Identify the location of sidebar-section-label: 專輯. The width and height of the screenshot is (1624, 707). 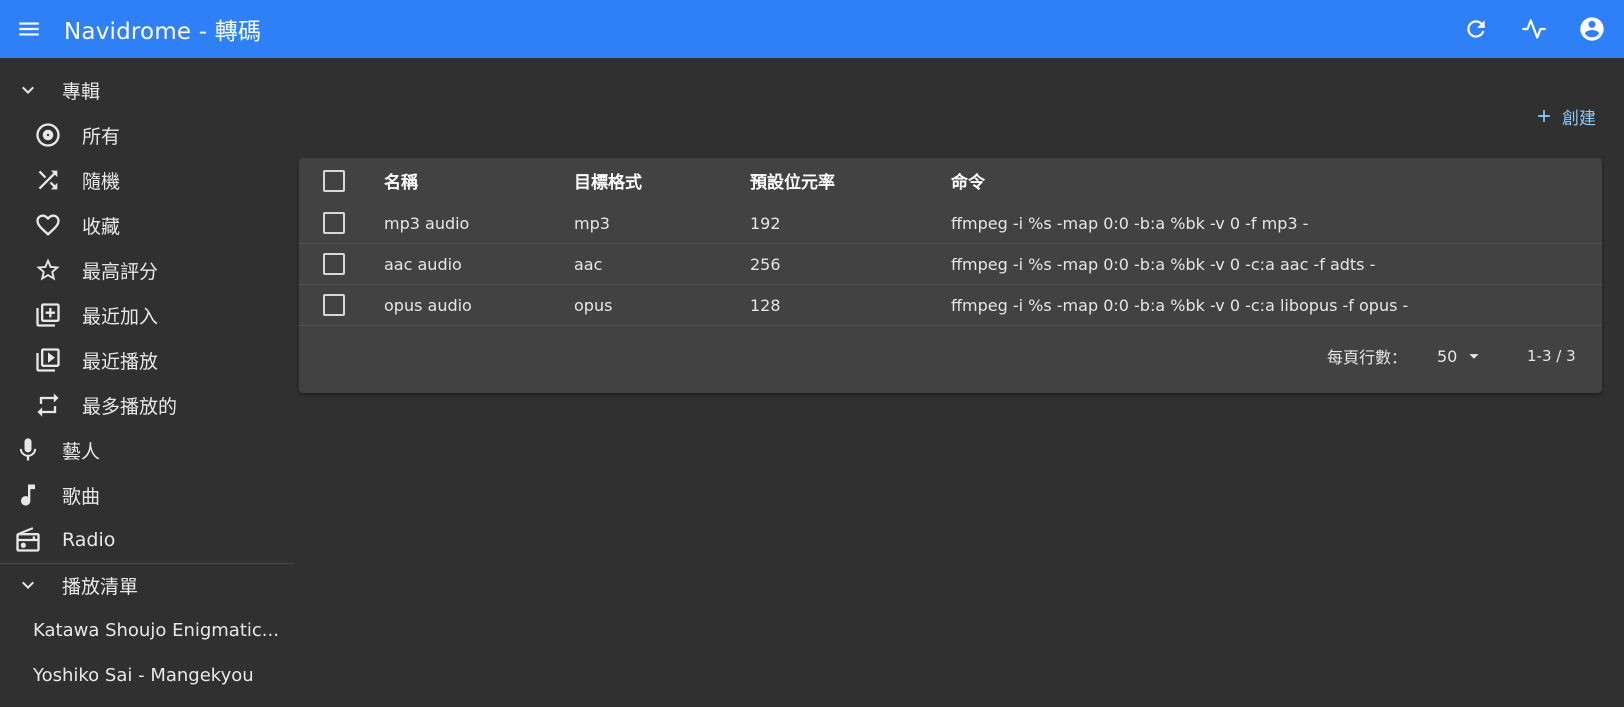
(81, 91).